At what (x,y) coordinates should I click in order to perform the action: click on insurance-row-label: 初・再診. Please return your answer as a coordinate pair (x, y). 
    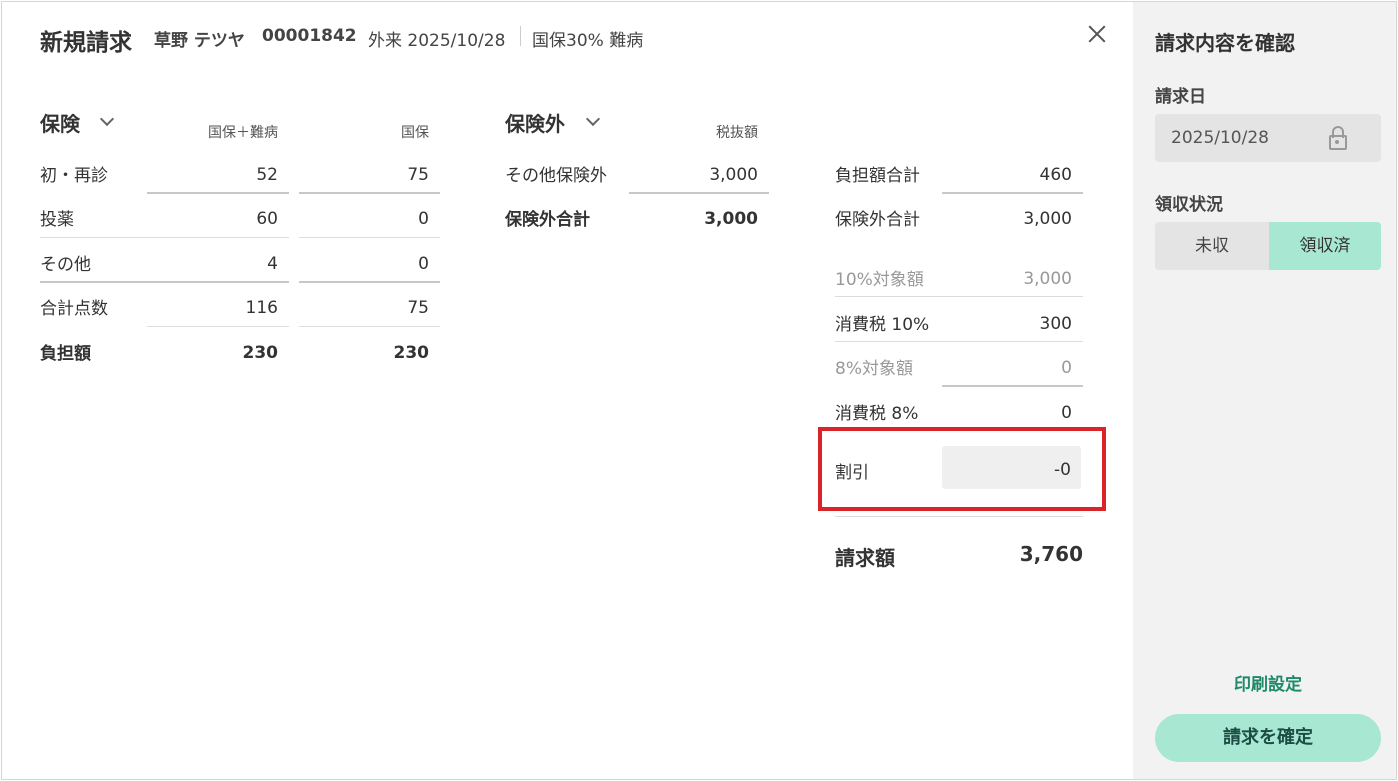
    Looking at the image, I should click on (74, 176).